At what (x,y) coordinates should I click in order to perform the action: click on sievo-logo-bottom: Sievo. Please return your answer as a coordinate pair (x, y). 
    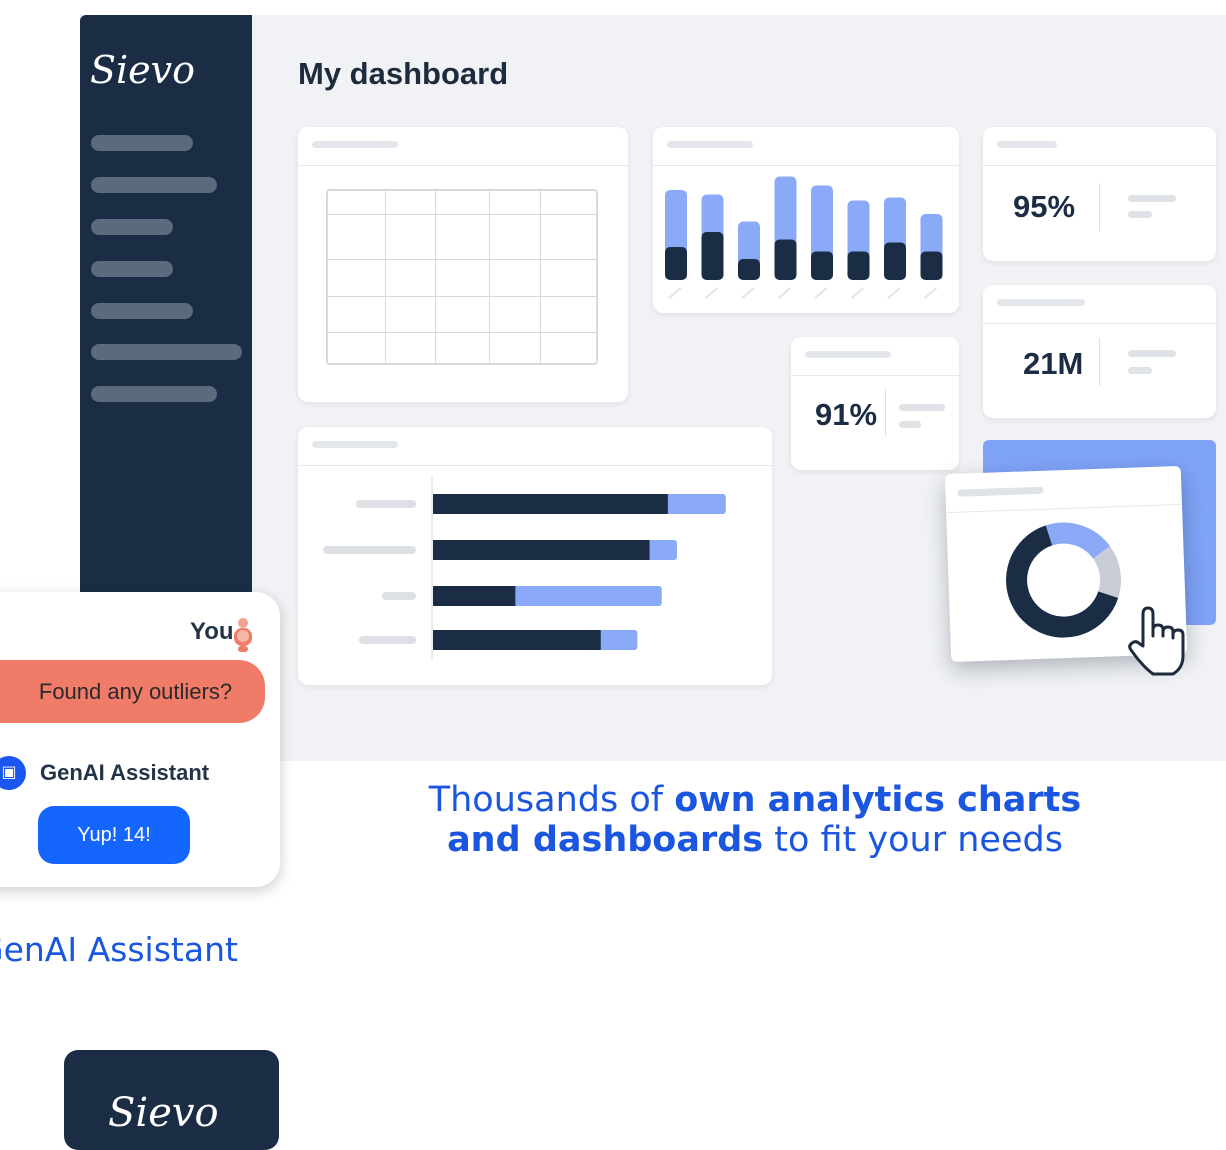
    Looking at the image, I should click on (163, 1113).